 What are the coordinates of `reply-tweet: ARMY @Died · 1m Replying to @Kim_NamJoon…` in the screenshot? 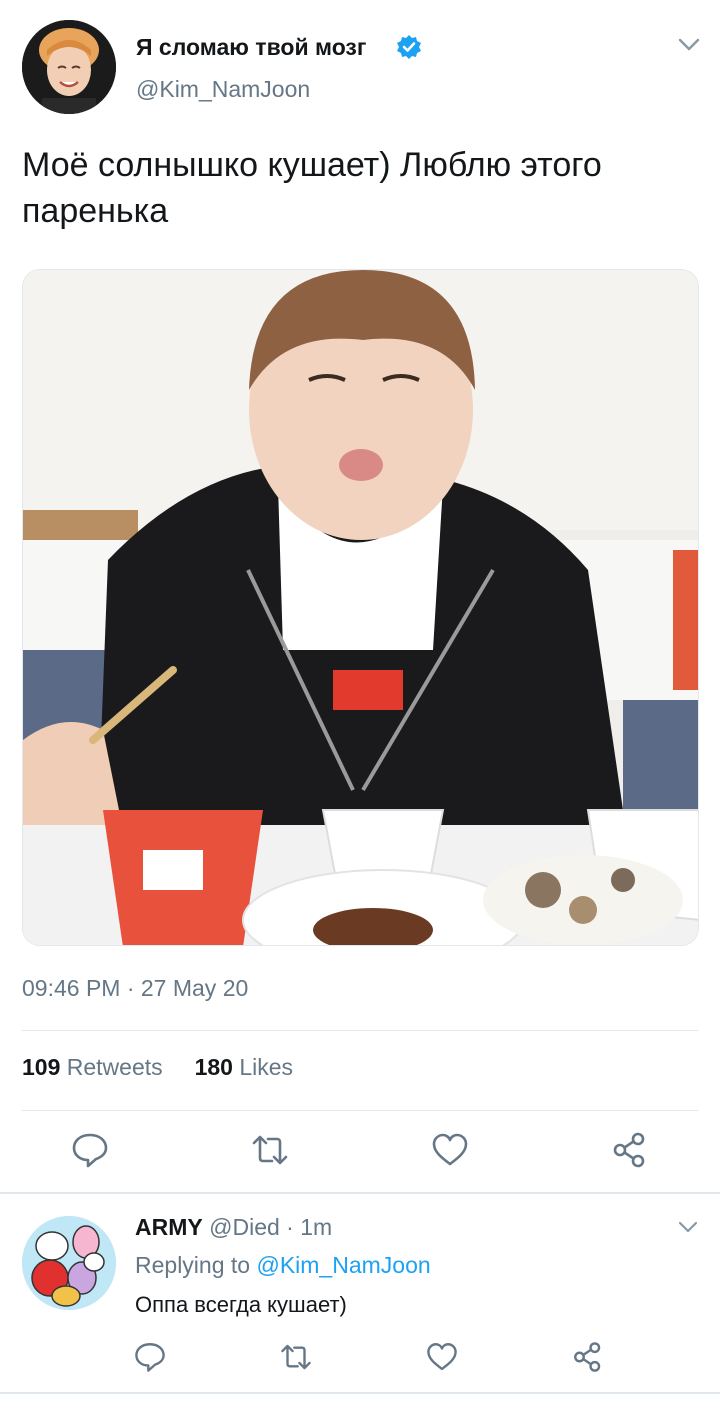 It's located at (360, 1299).